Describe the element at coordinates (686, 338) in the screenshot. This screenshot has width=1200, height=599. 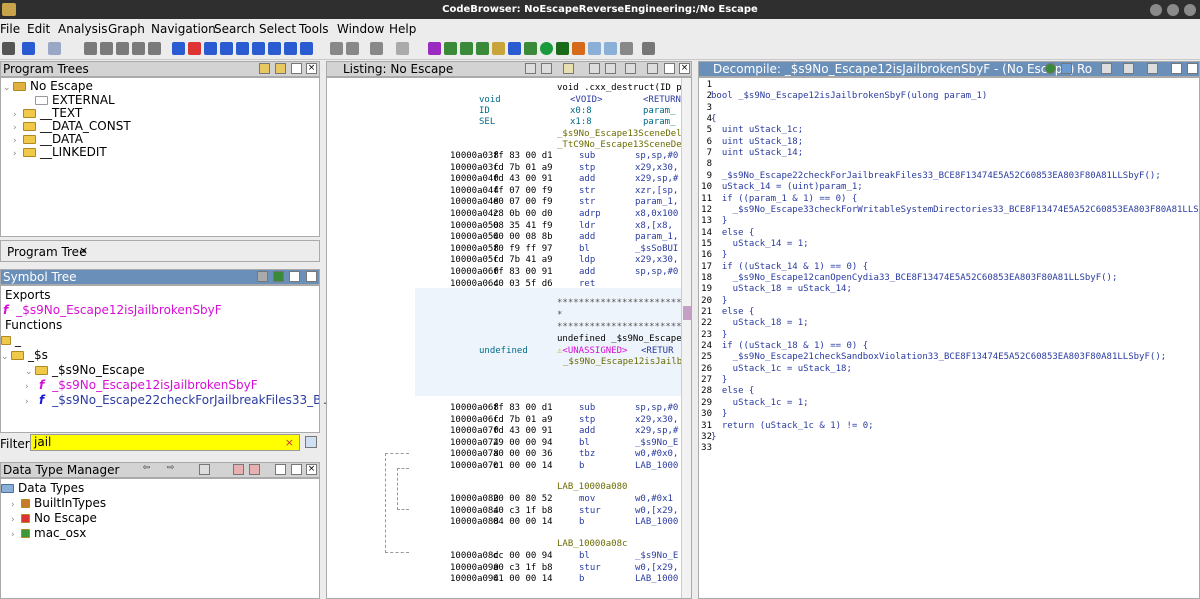
I see `listing-scrollbar` at that location.